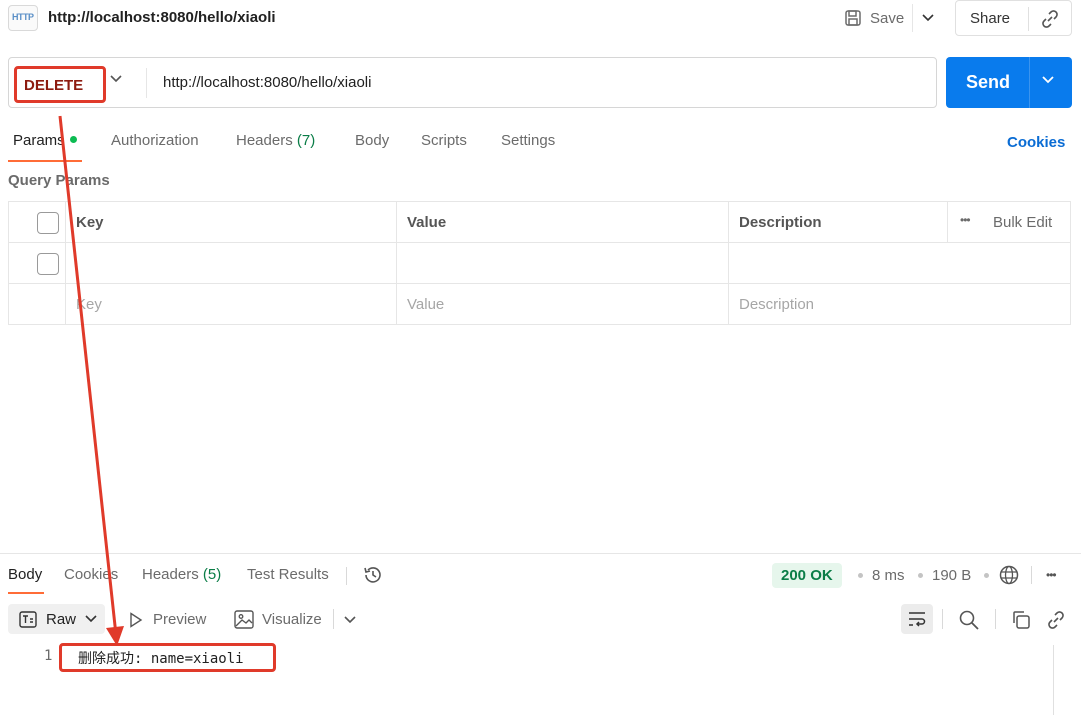  Describe the element at coordinates (91, 380) in the screenshot. I see `annotation-arrow` at that location.